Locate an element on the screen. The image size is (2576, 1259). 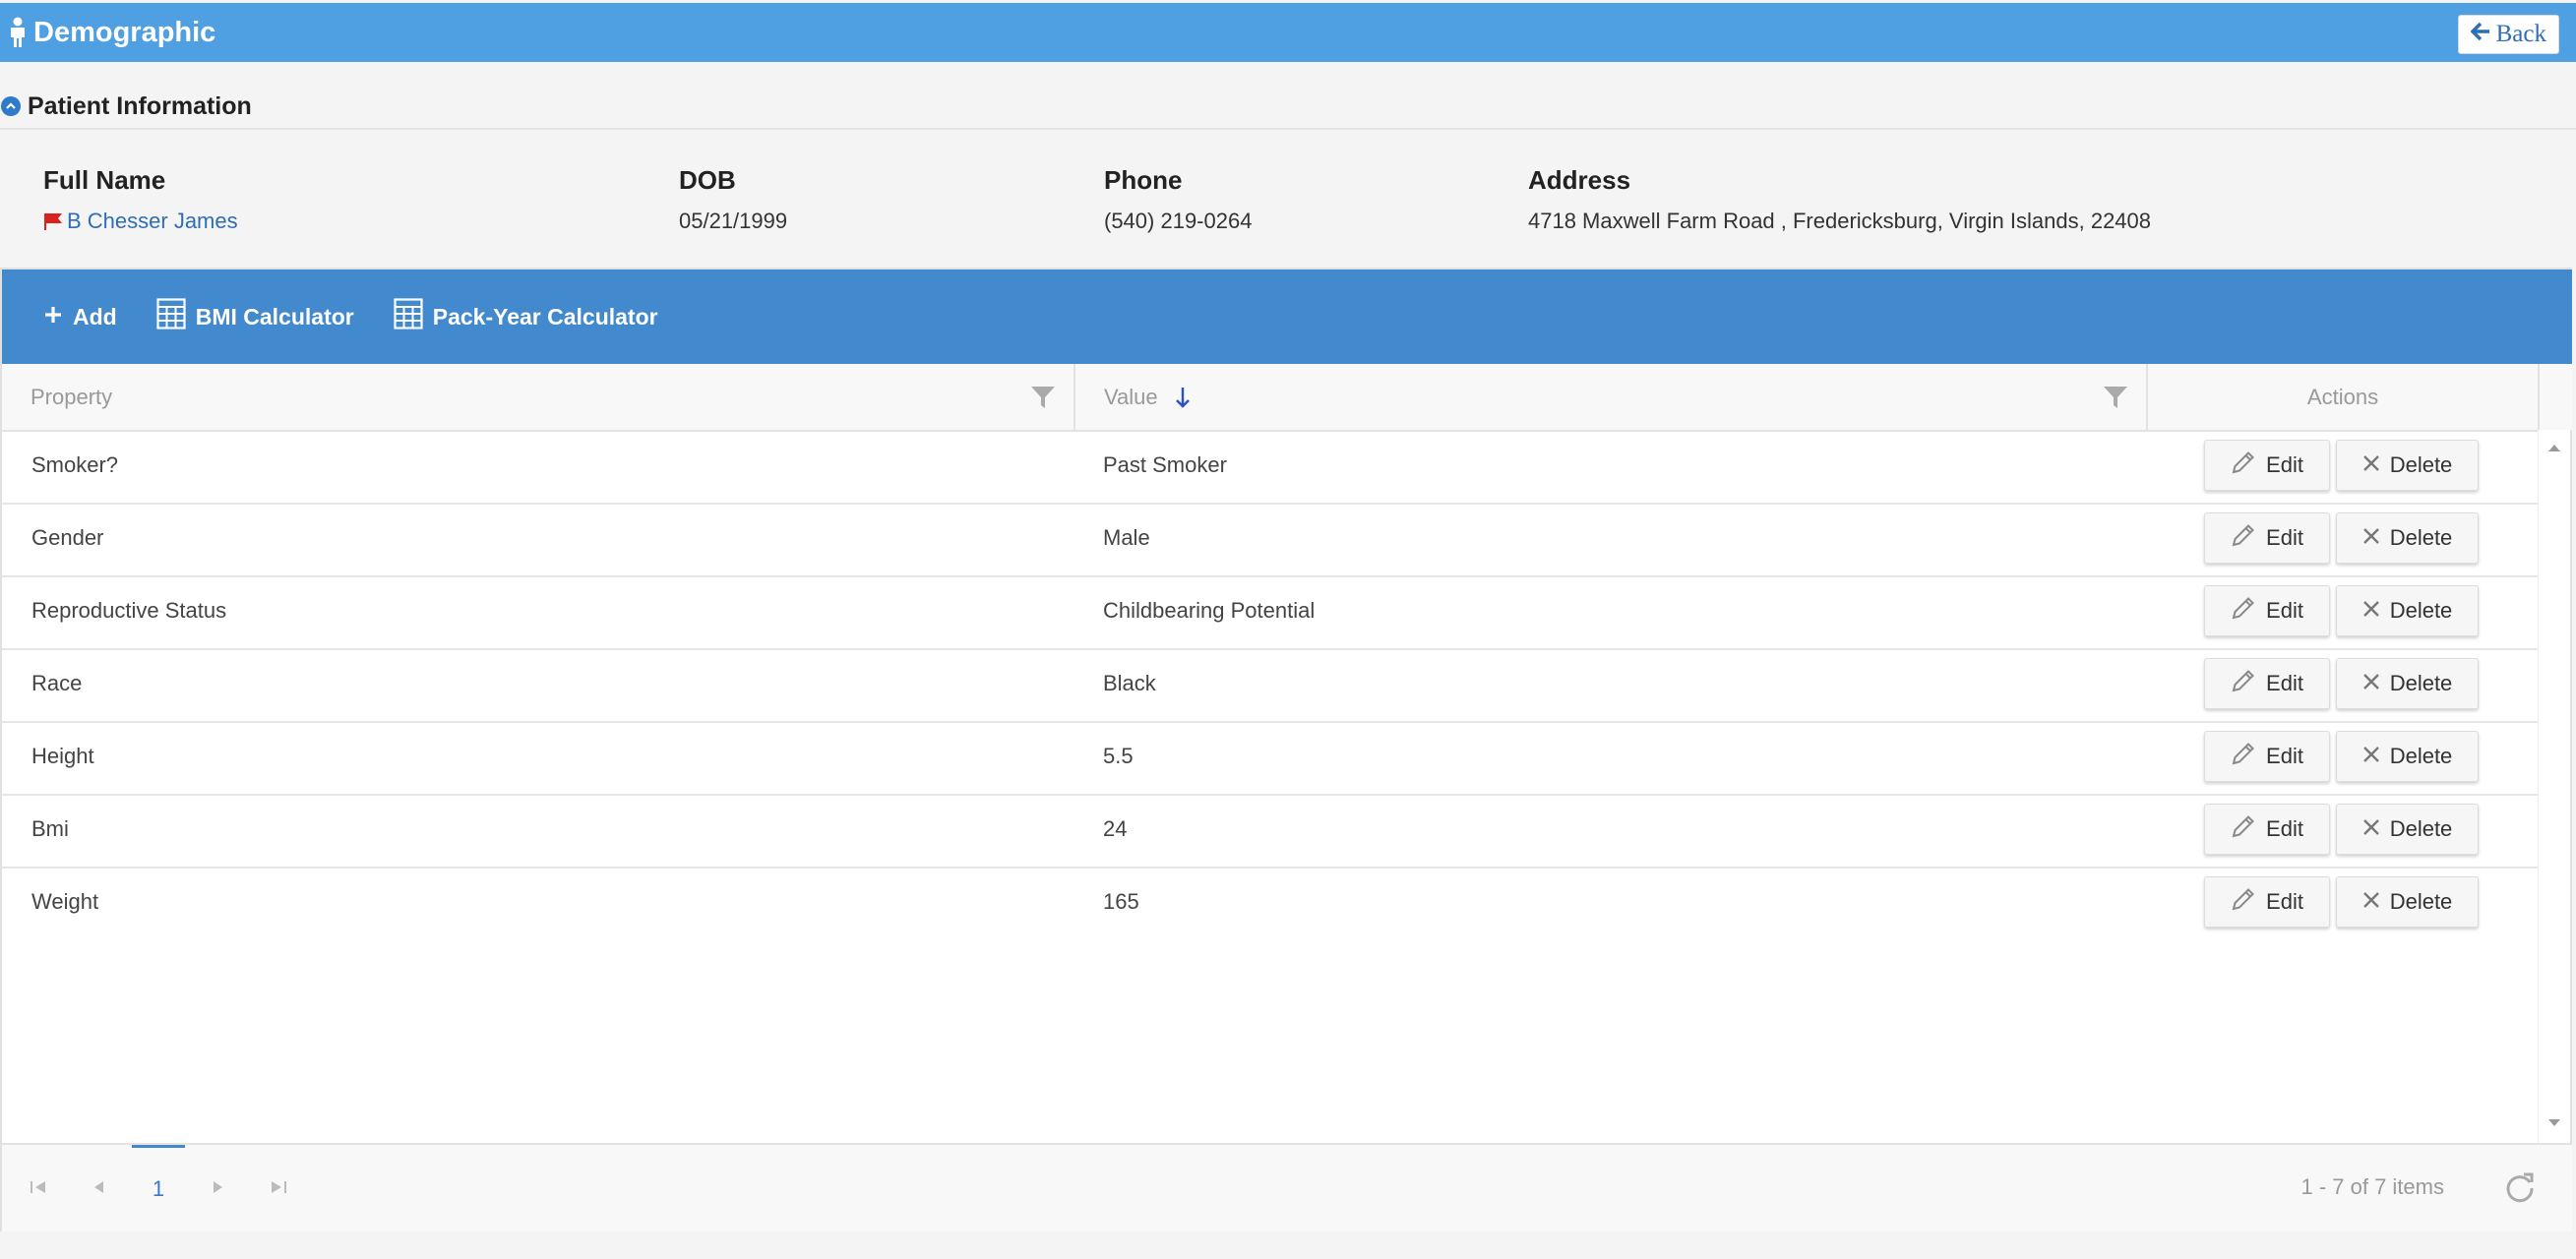
scroll-down-arrow-icon is located at coordinates (2554, 1124).